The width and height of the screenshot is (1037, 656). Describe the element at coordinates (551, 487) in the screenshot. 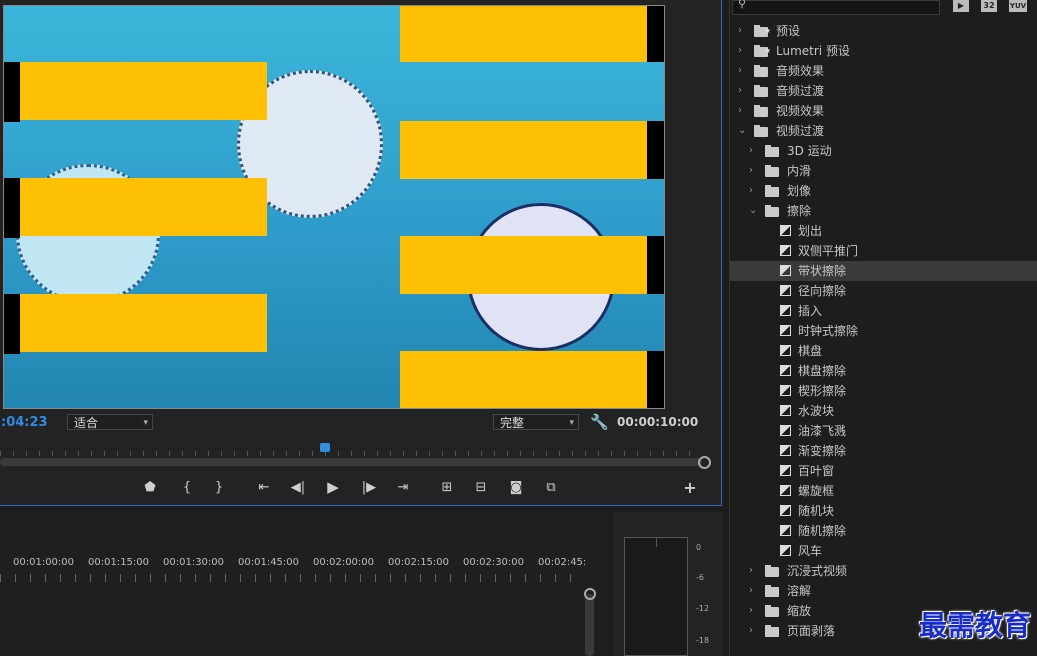

I see `compare-icon: ⧉` at that location.